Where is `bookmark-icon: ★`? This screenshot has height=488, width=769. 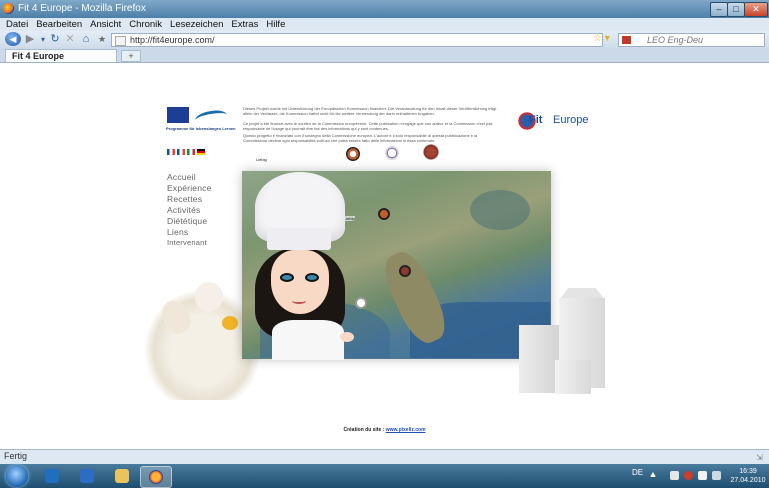 bookmark-icon: ★ is located at coordinates (102, 39).